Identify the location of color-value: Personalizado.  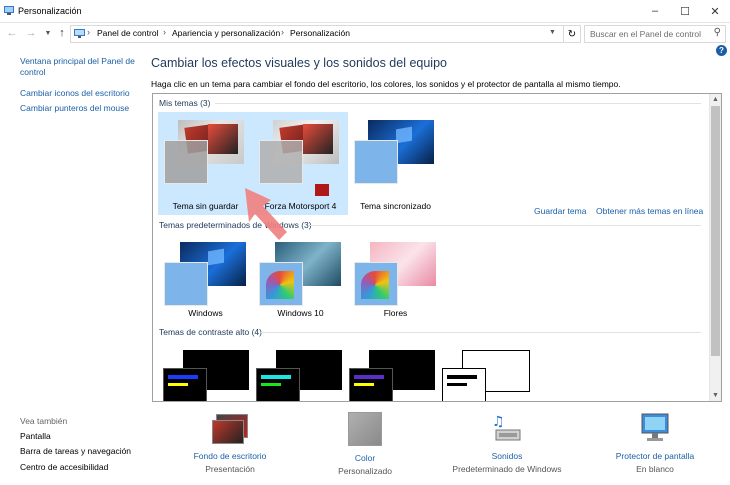
(365, 471).